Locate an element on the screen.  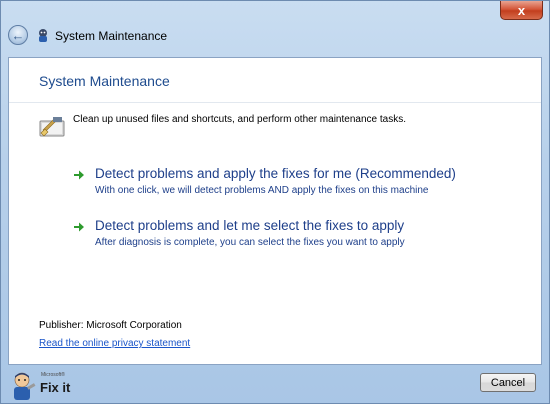
close-button: x is located at coordinates (521, 10).